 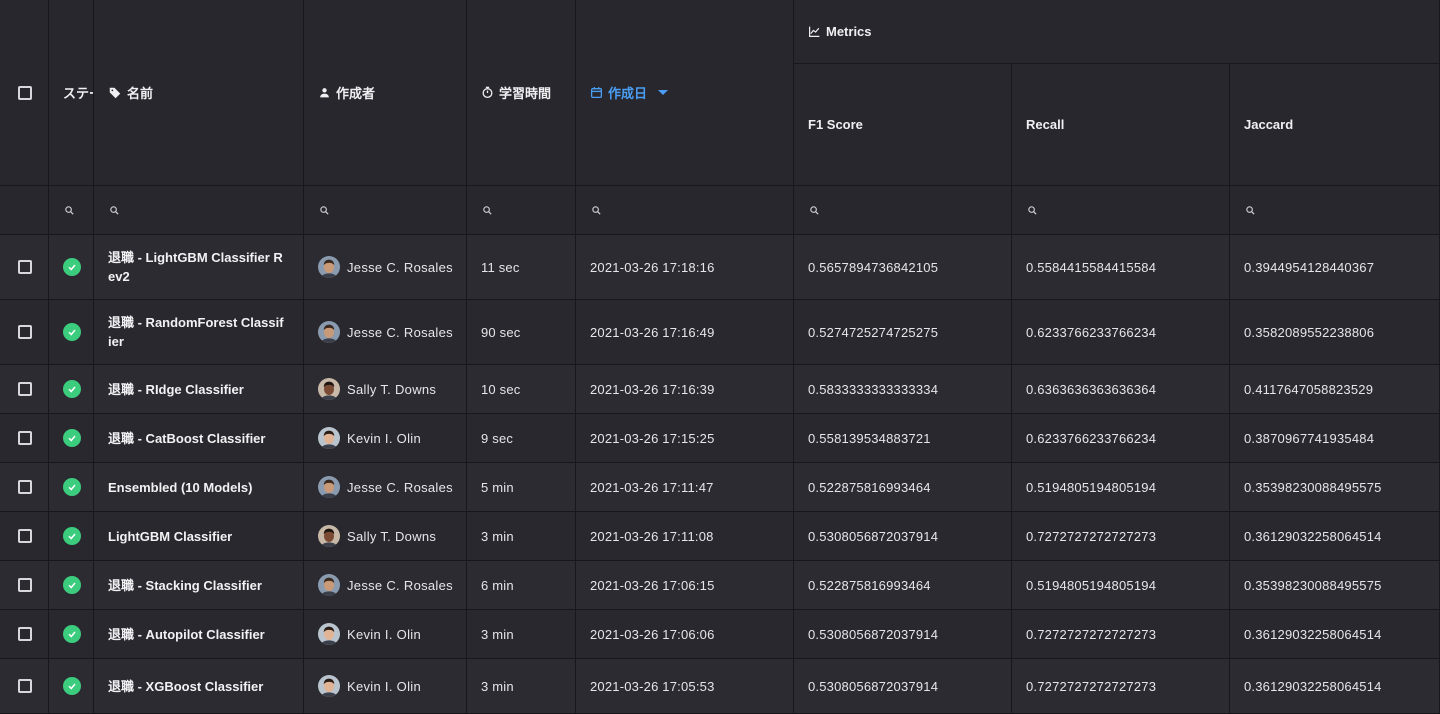 I want to click on filter-creator, so click(x=385, y=210).